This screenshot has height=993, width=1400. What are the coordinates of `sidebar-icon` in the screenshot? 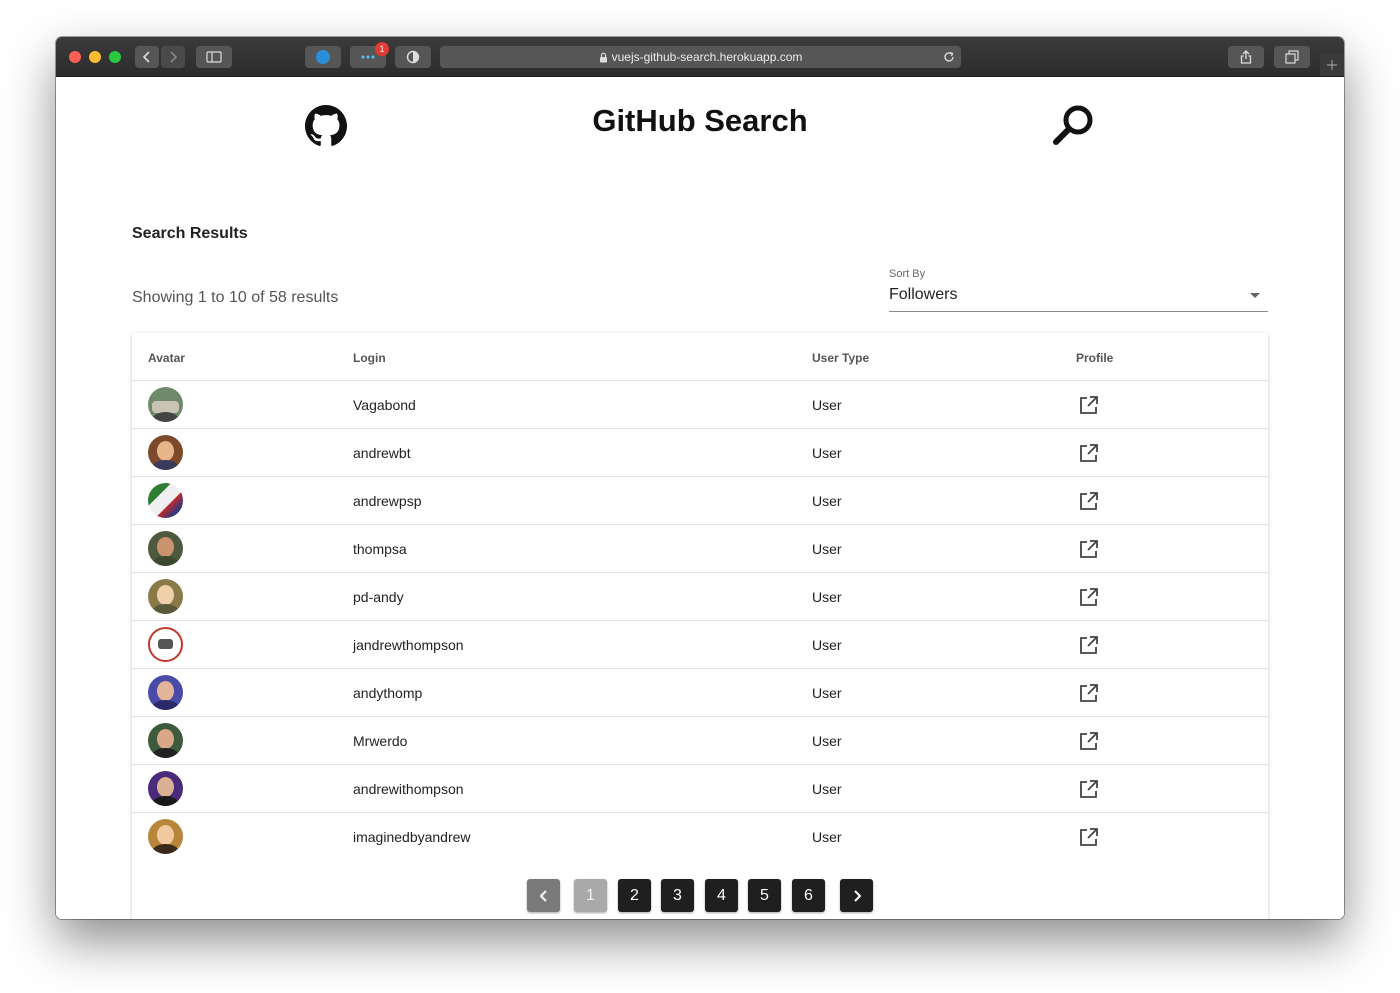 It's located at (214, 57).